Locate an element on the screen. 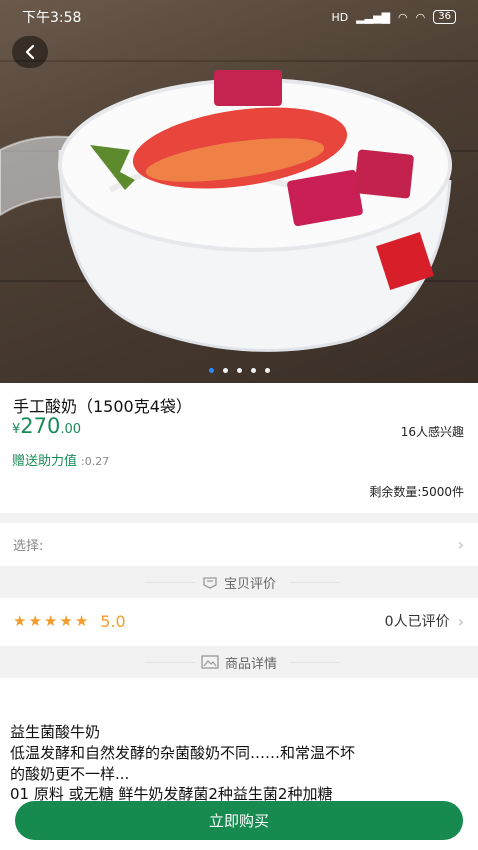 This screenshot has height=850, width=478. gallery-pagination is located at coordinates (239, 370).